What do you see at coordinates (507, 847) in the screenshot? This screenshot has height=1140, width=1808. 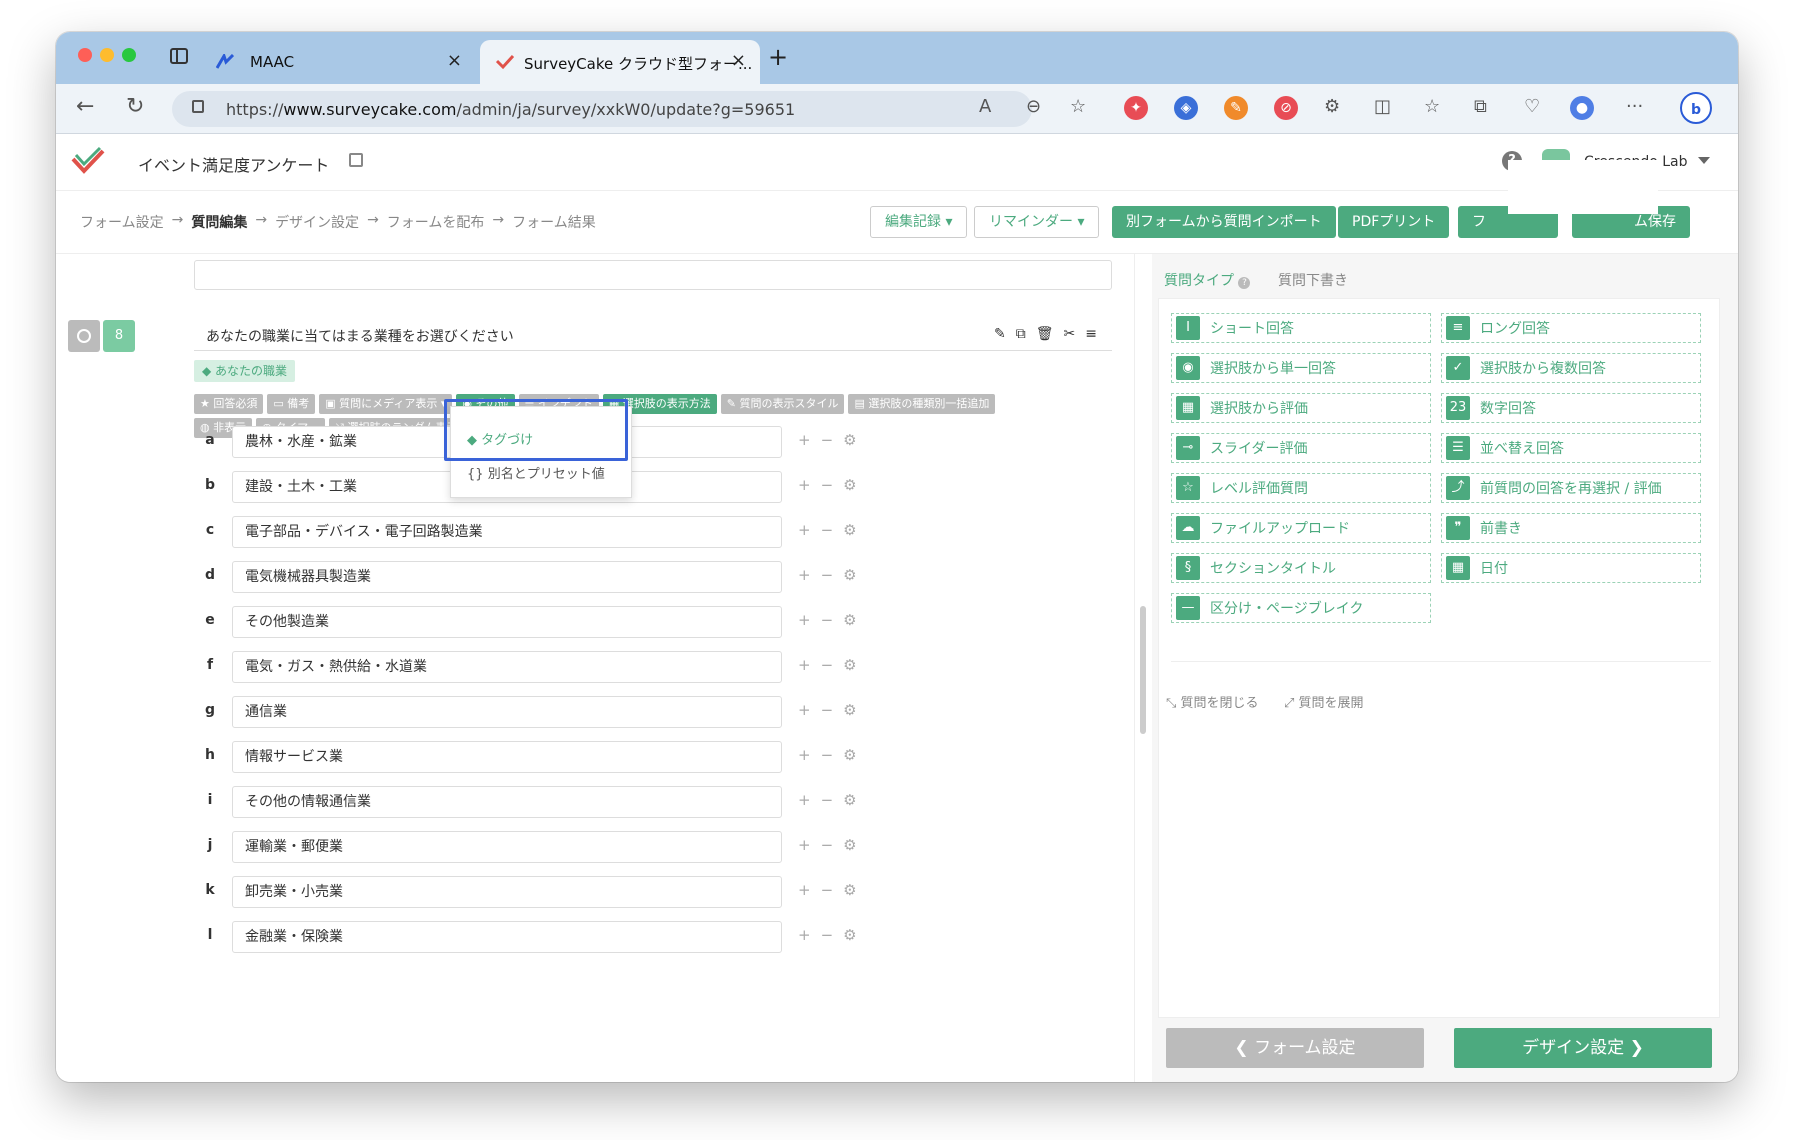 I see `option-input: 運輸業・郵便業` at bounding box center [507, 847].